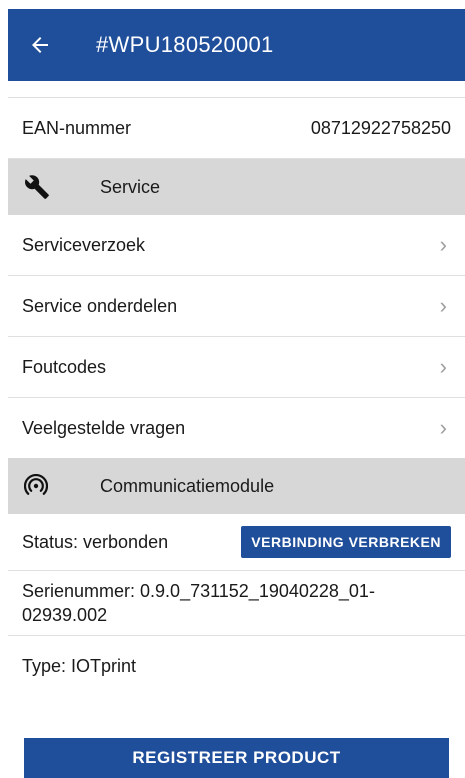  What do you see at coordinates (100, 305) in the screenshot?
I see `nav-item-label: Service onderdelen` at bounding box center [100, 305].